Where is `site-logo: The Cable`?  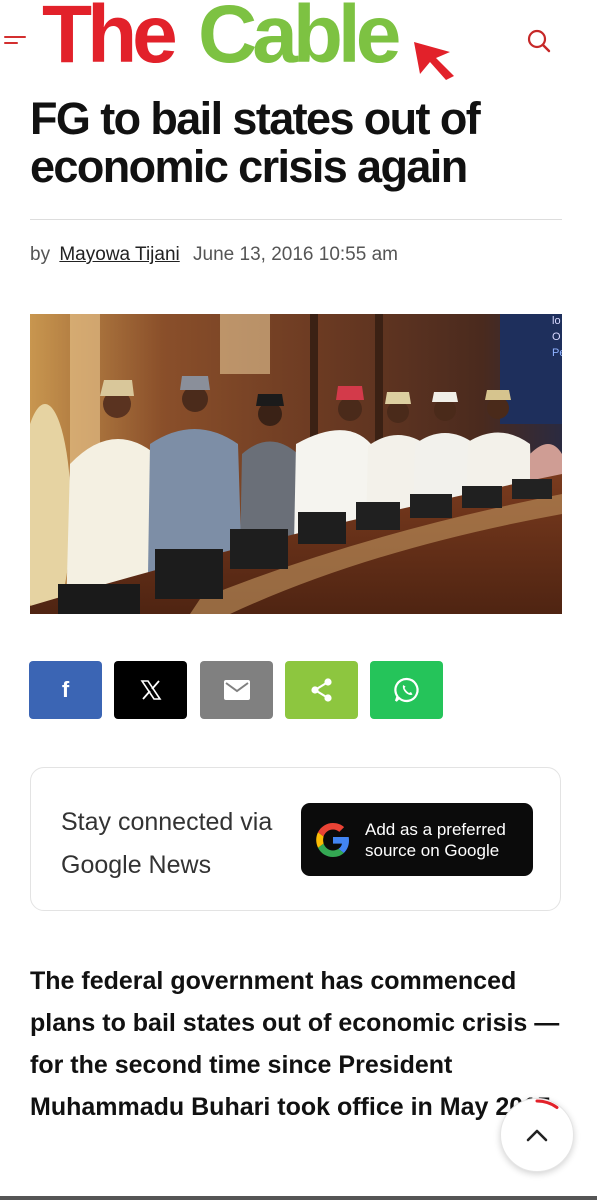 site-logo: The Cable is located at coordinates (252, 41).